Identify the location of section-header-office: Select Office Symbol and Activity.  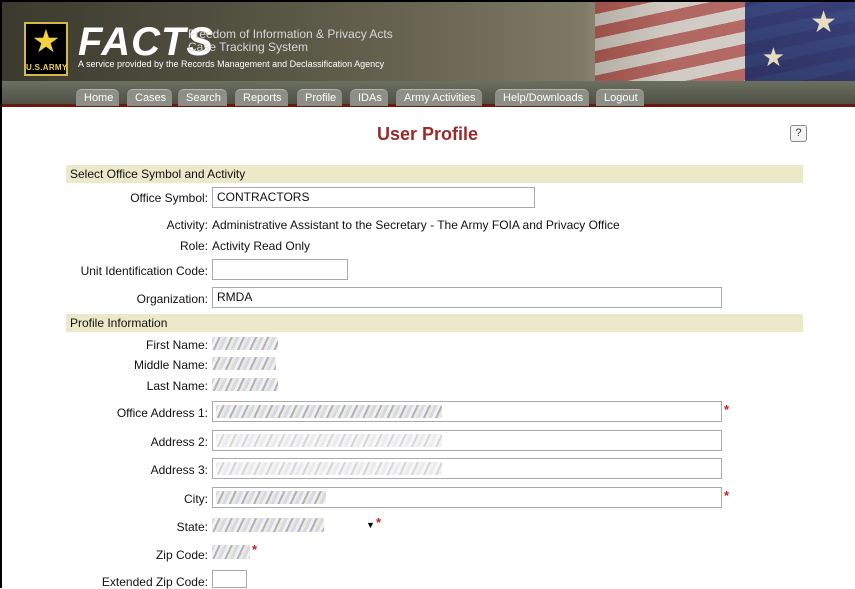
(434, 174).